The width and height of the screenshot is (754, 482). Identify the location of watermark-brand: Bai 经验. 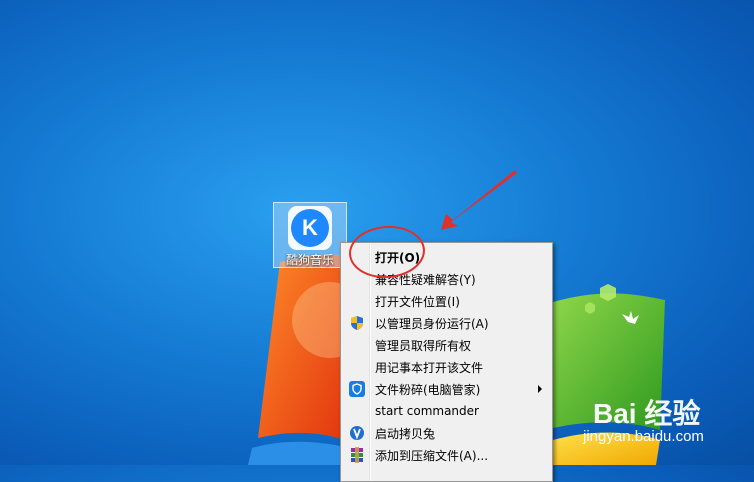
(647, 413).